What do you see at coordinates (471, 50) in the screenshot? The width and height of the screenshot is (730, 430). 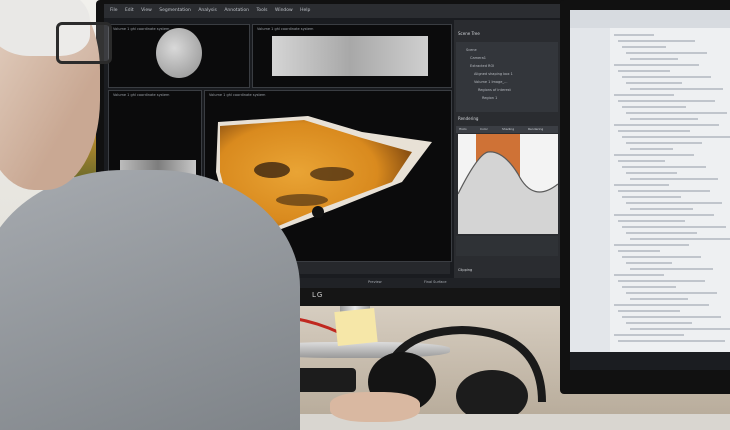 I see `tree-item: Scene` at bounding box center [471, 50].